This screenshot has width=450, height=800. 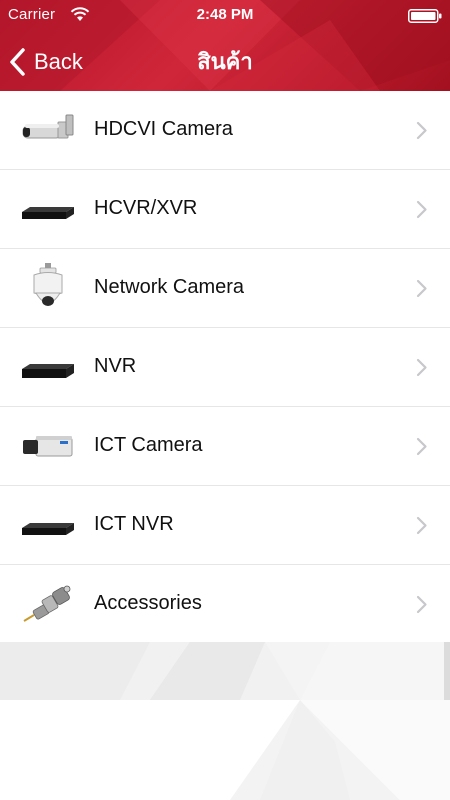 I want to click on clock: 2:48 PM, so click(x=225, y=14).